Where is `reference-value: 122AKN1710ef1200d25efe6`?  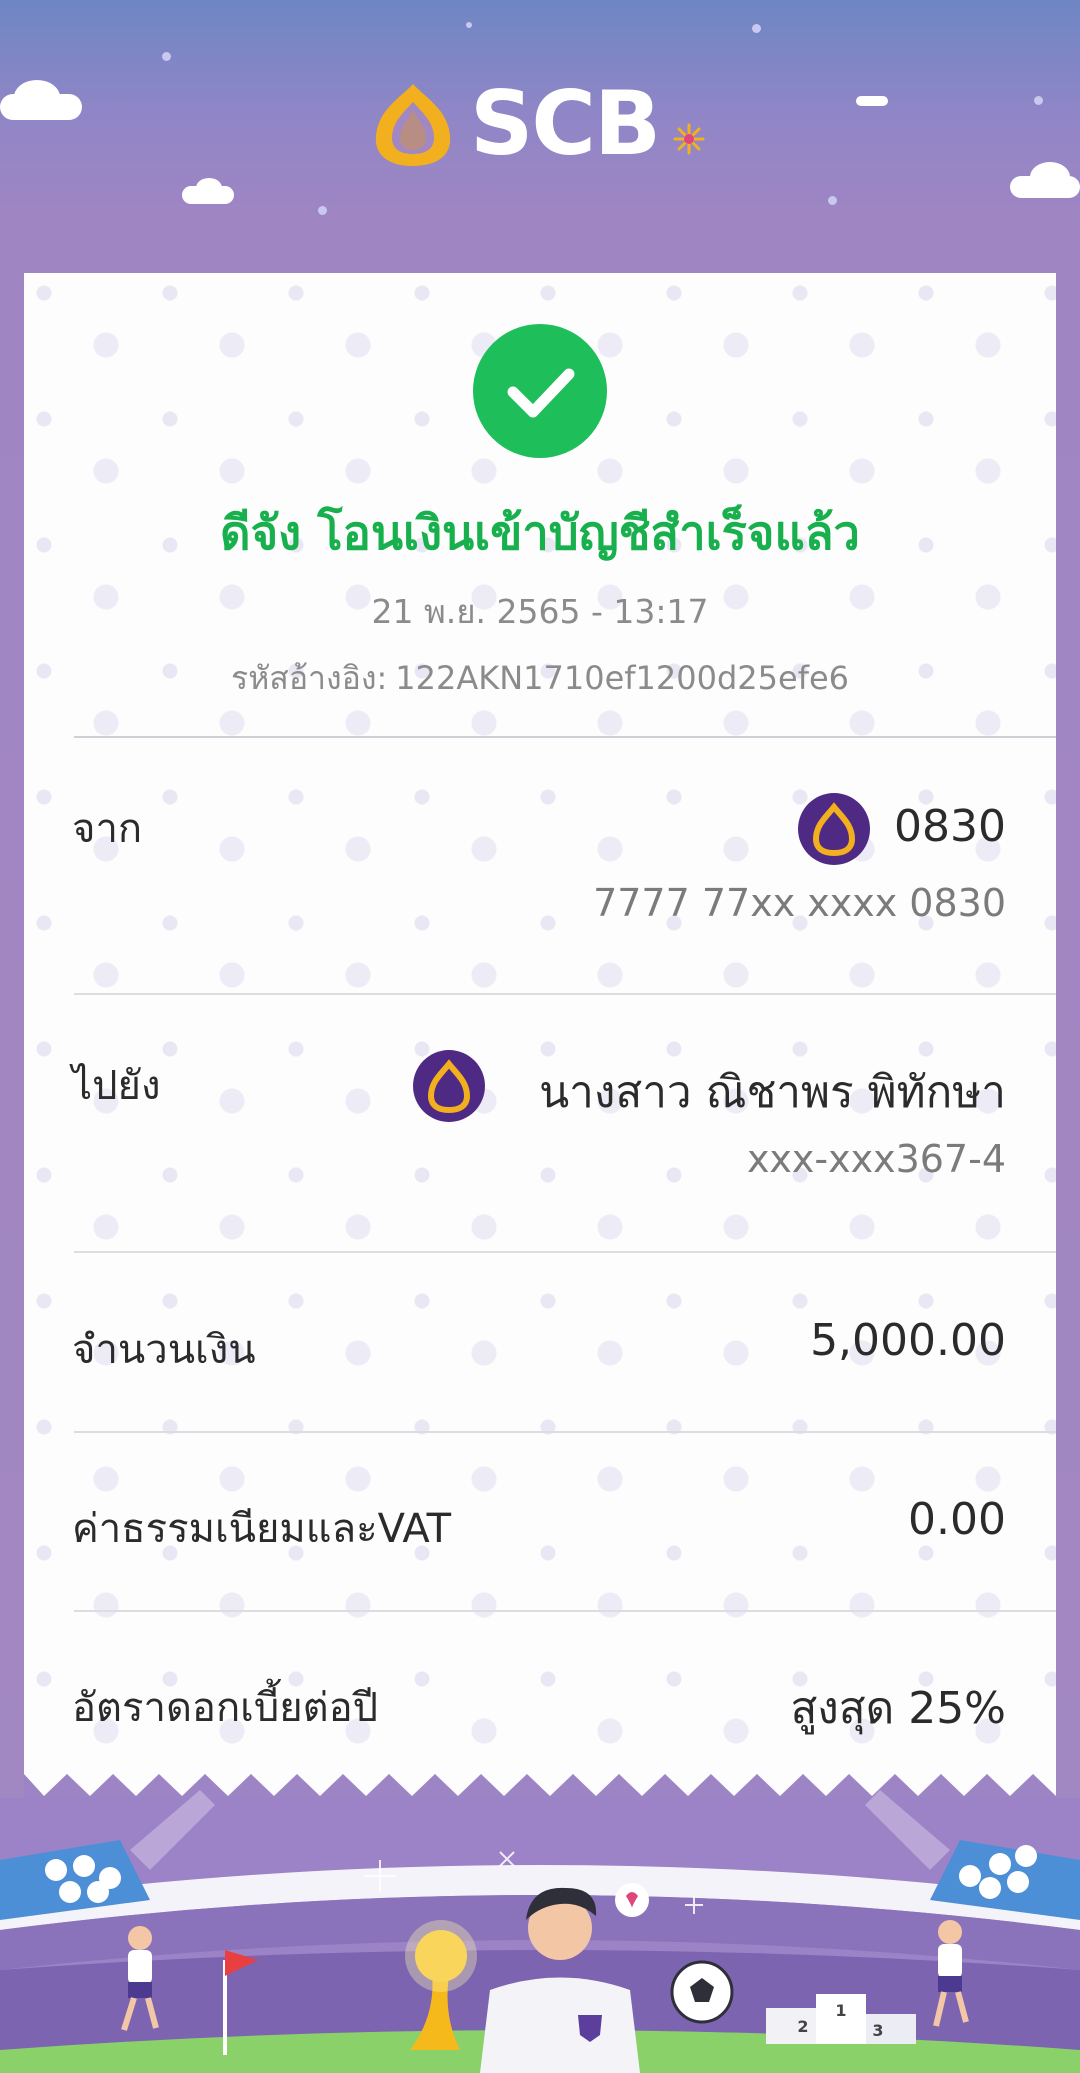 reference-value: 122AKN1710ef1200d25efe6 is located at coordinates (622, 678).